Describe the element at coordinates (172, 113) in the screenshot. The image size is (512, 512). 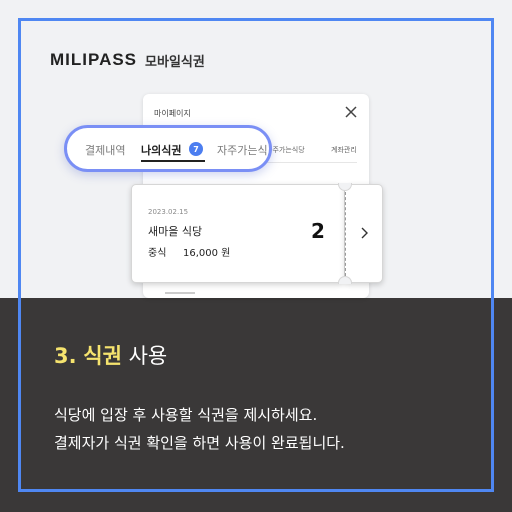
I see `page-title: 마이페이지` at that location.